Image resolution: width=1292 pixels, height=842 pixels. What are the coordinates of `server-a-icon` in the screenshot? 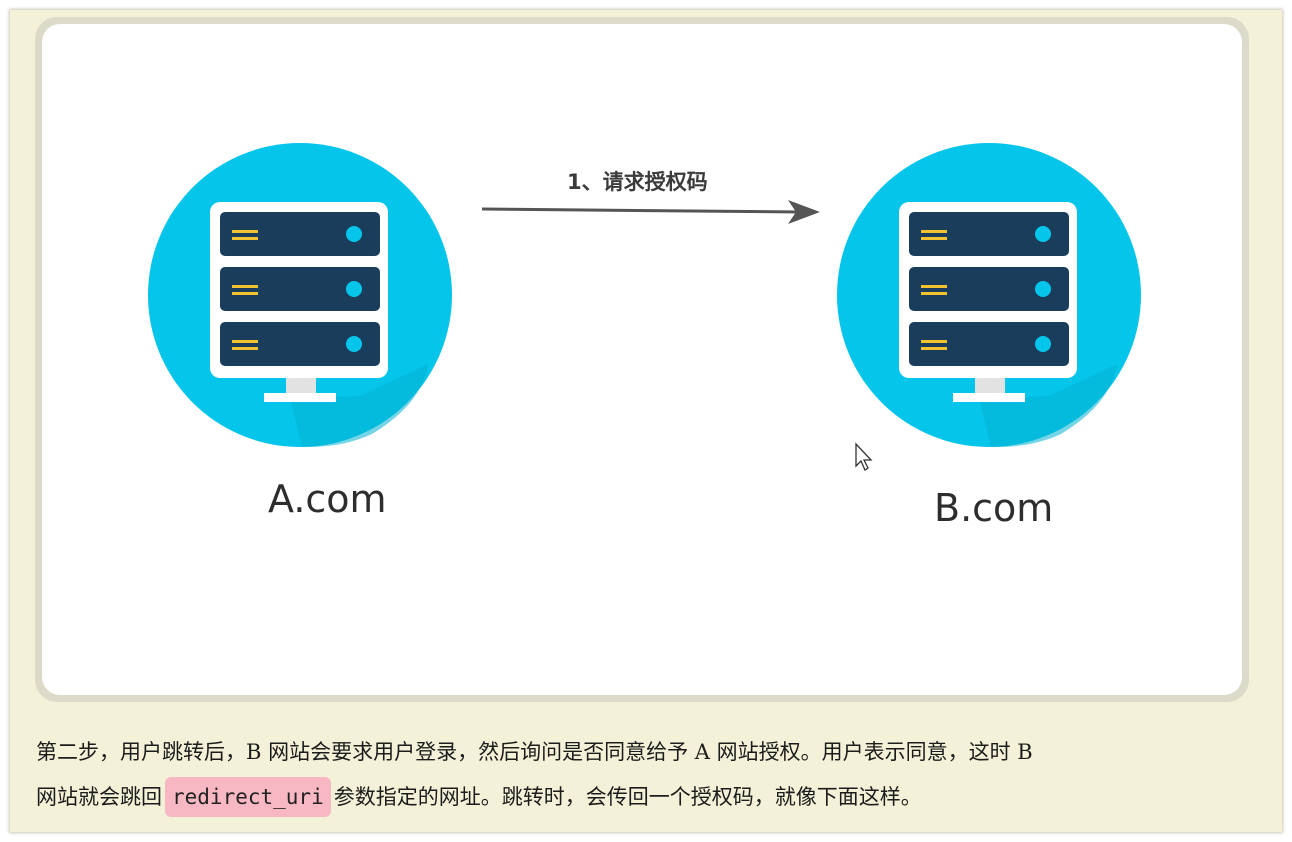 It's located at (300, 295).